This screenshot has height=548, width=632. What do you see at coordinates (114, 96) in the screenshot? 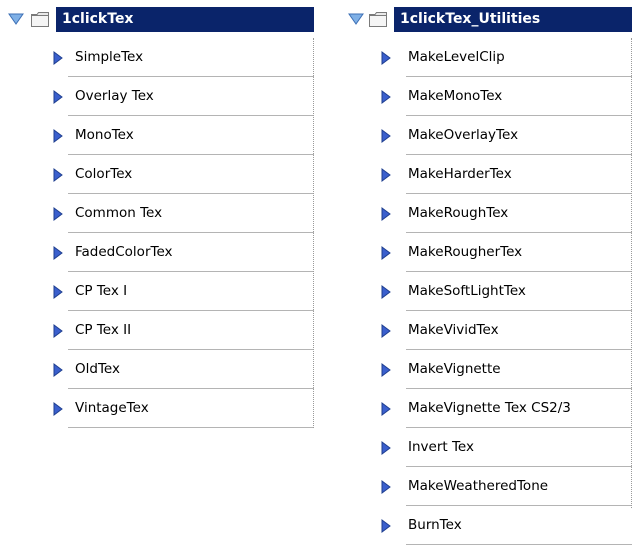
I see `action-label: Overlay Tex` at bounding box center [114, 96].